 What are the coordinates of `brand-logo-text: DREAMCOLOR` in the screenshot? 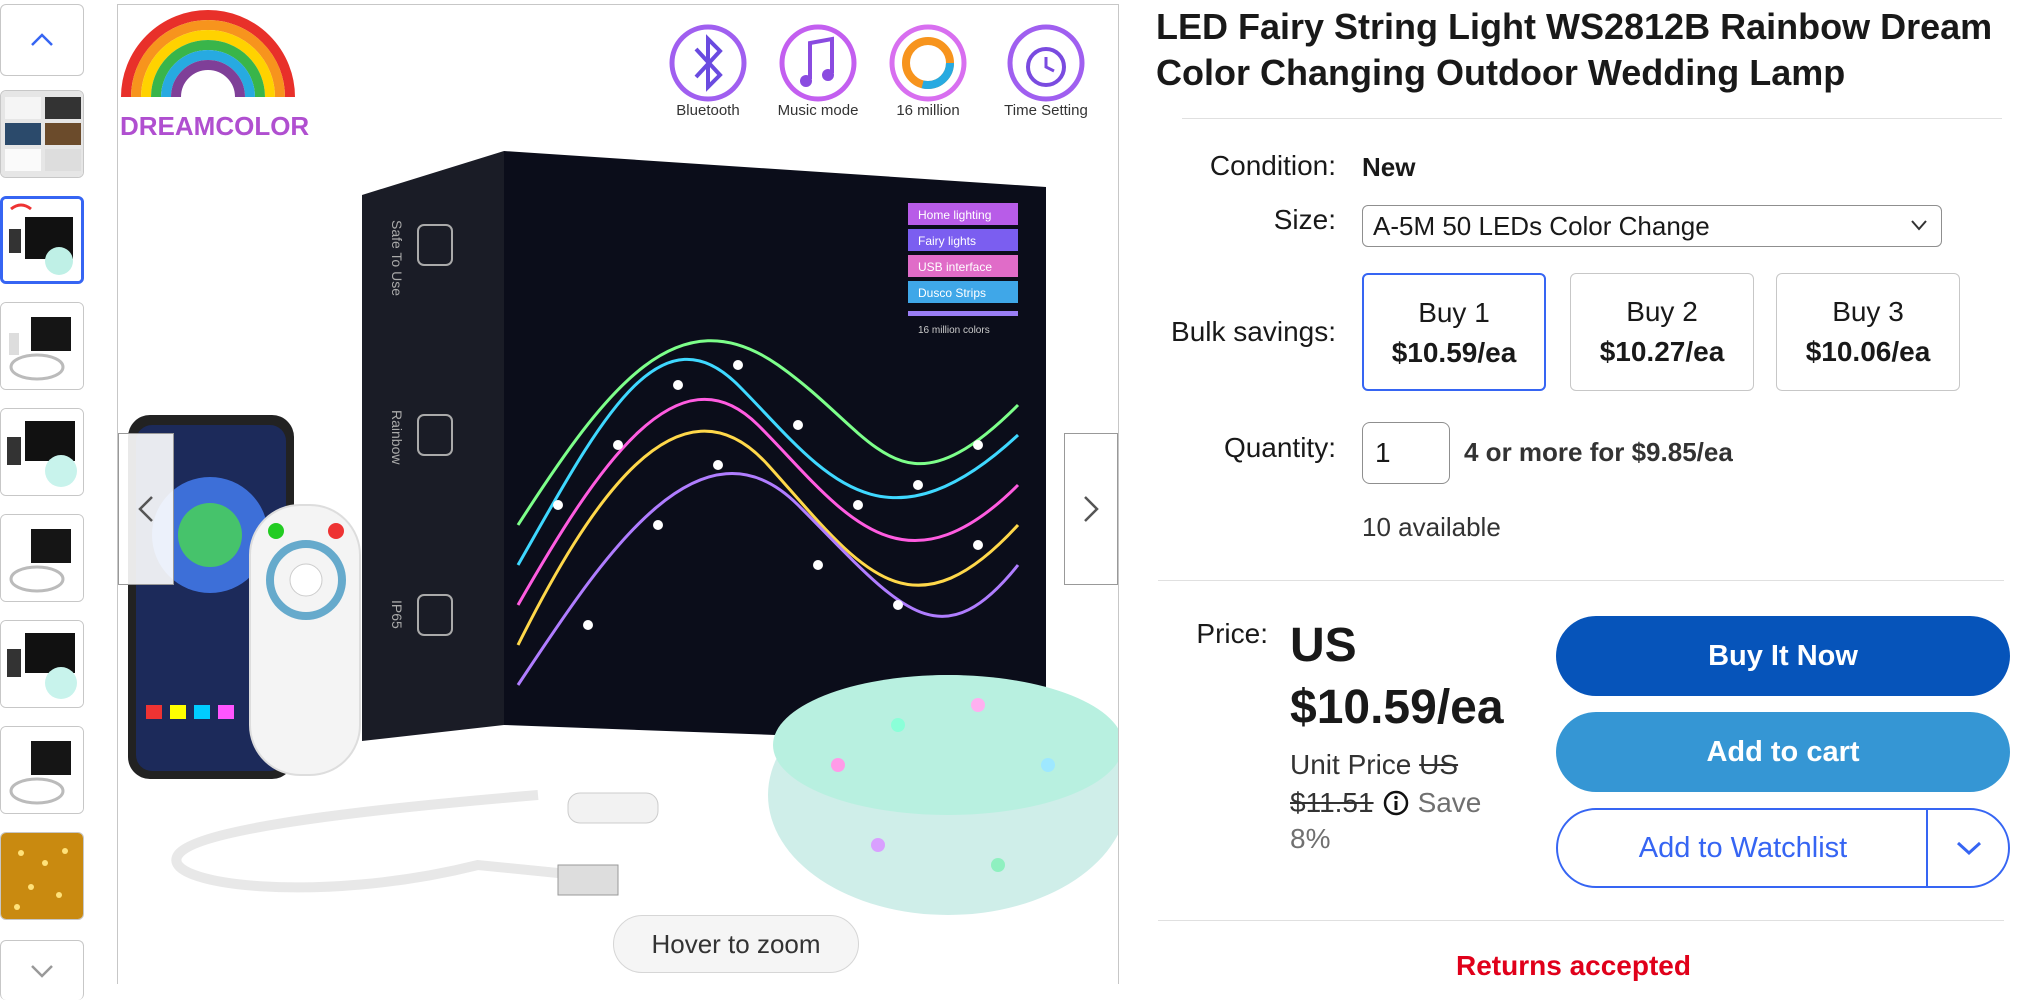 It's located at (214, 126).